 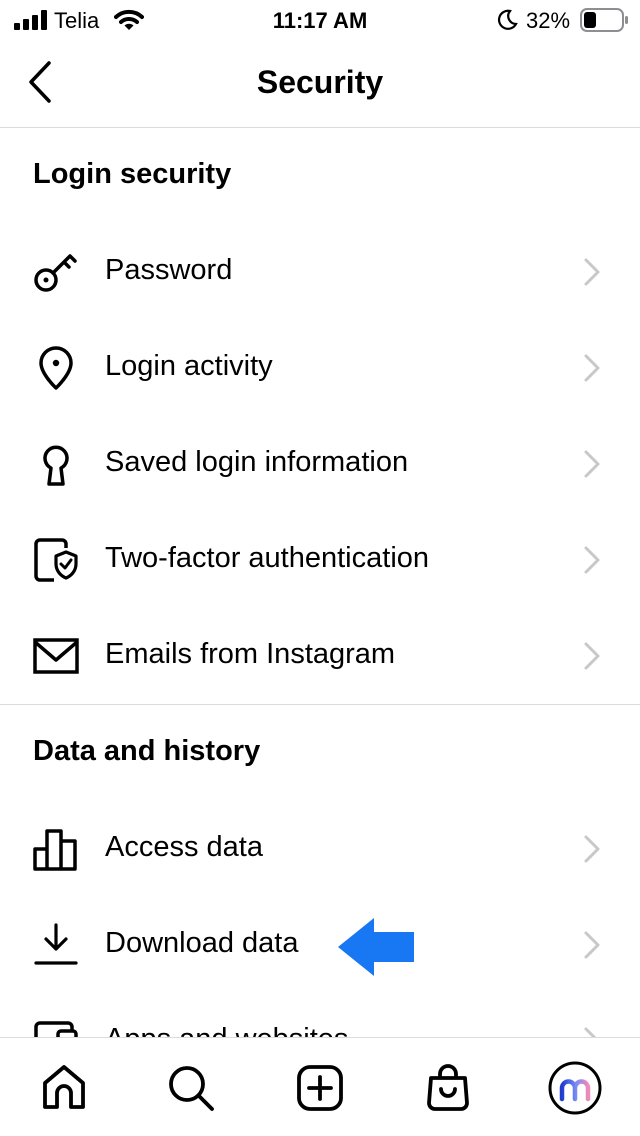 I want to click on nav-header: Security, so click(x=320, y=84).